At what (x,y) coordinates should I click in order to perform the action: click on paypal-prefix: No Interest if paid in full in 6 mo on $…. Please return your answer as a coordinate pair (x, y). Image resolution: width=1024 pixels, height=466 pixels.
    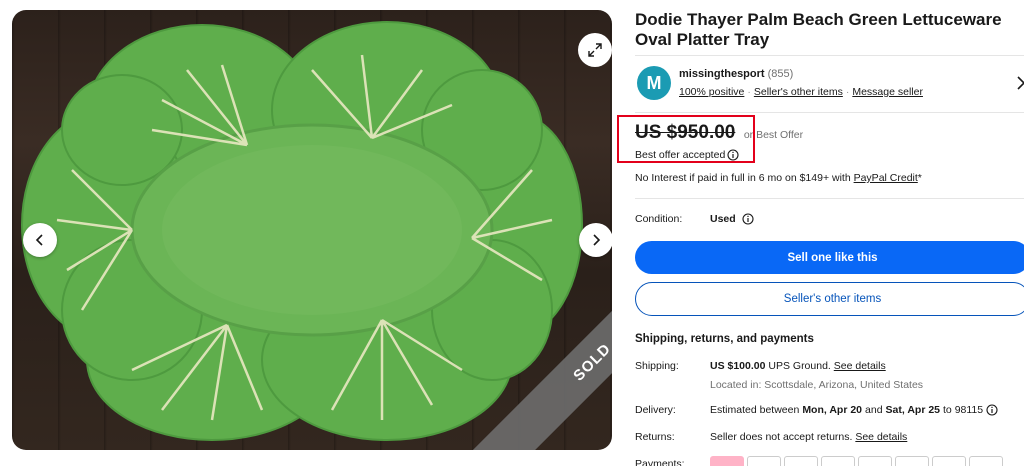
    Looking at the image, I should click on (743, 178).